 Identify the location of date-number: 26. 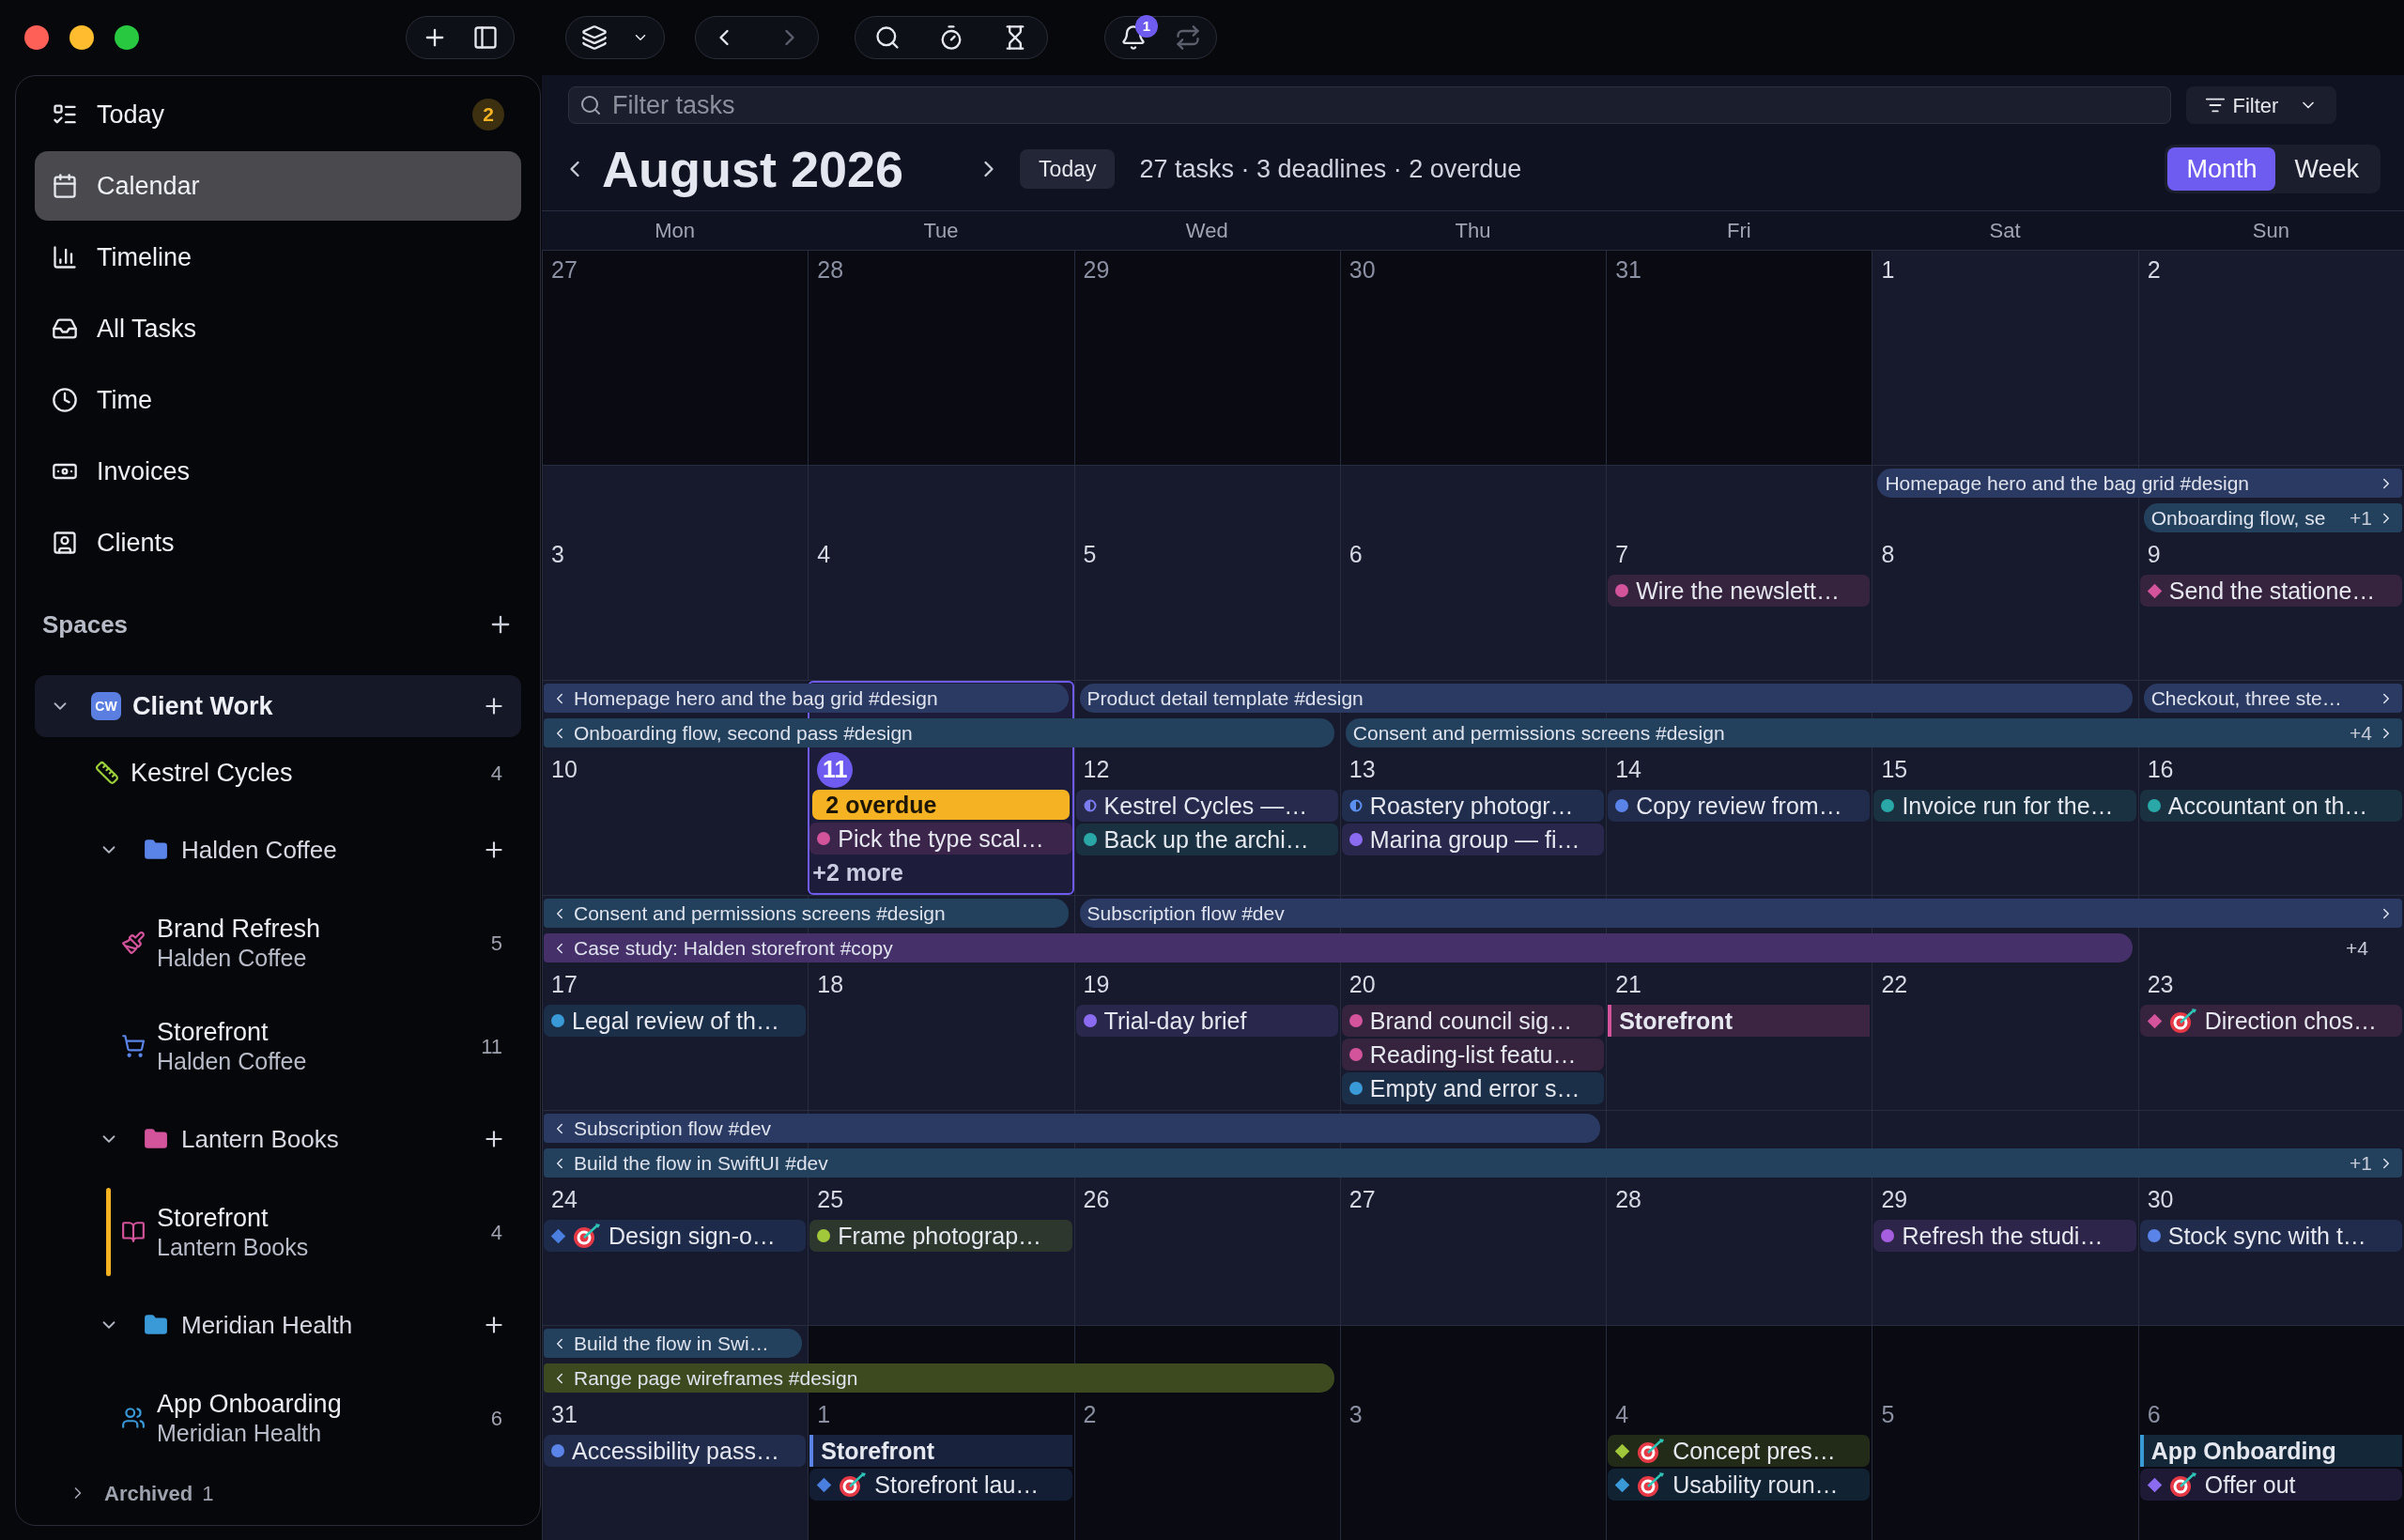
(1096, 1200).